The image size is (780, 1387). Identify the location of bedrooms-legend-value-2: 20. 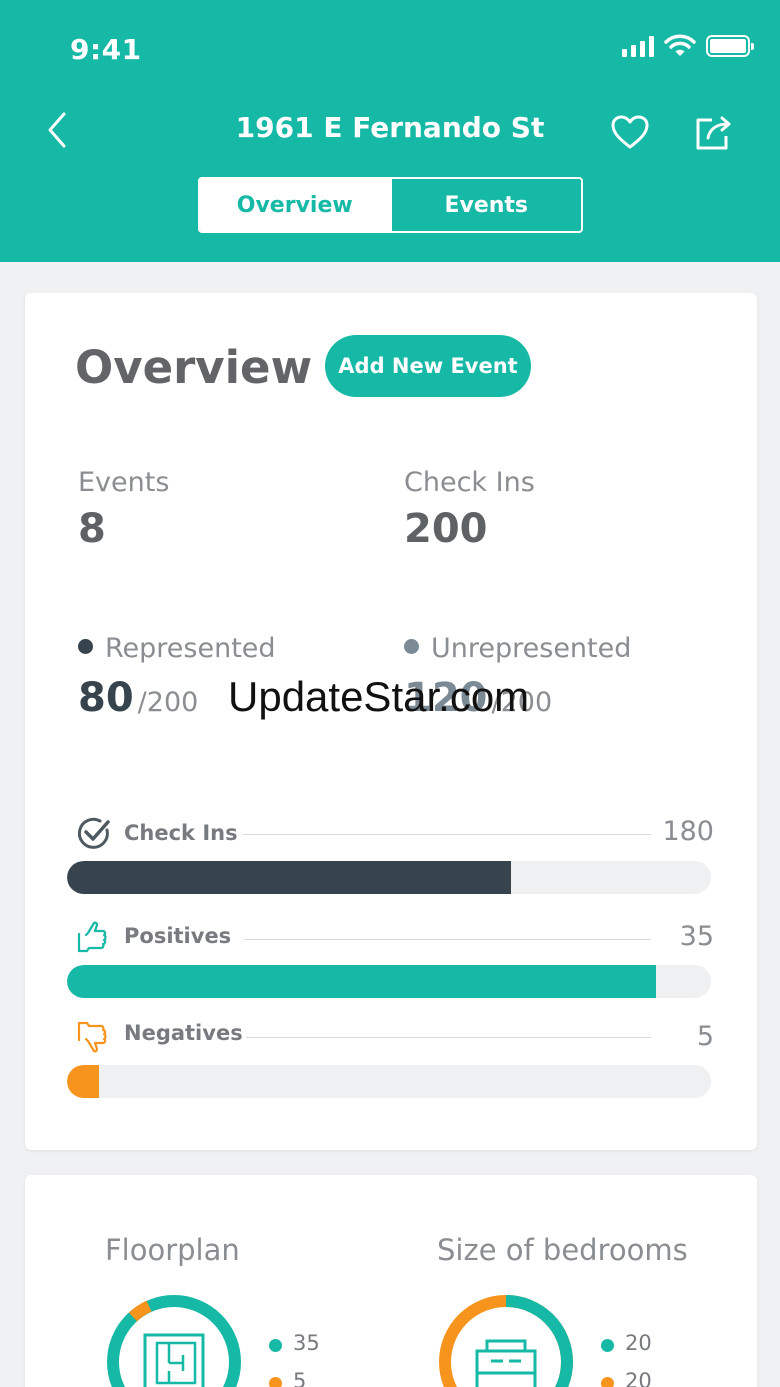
(638, 1378).